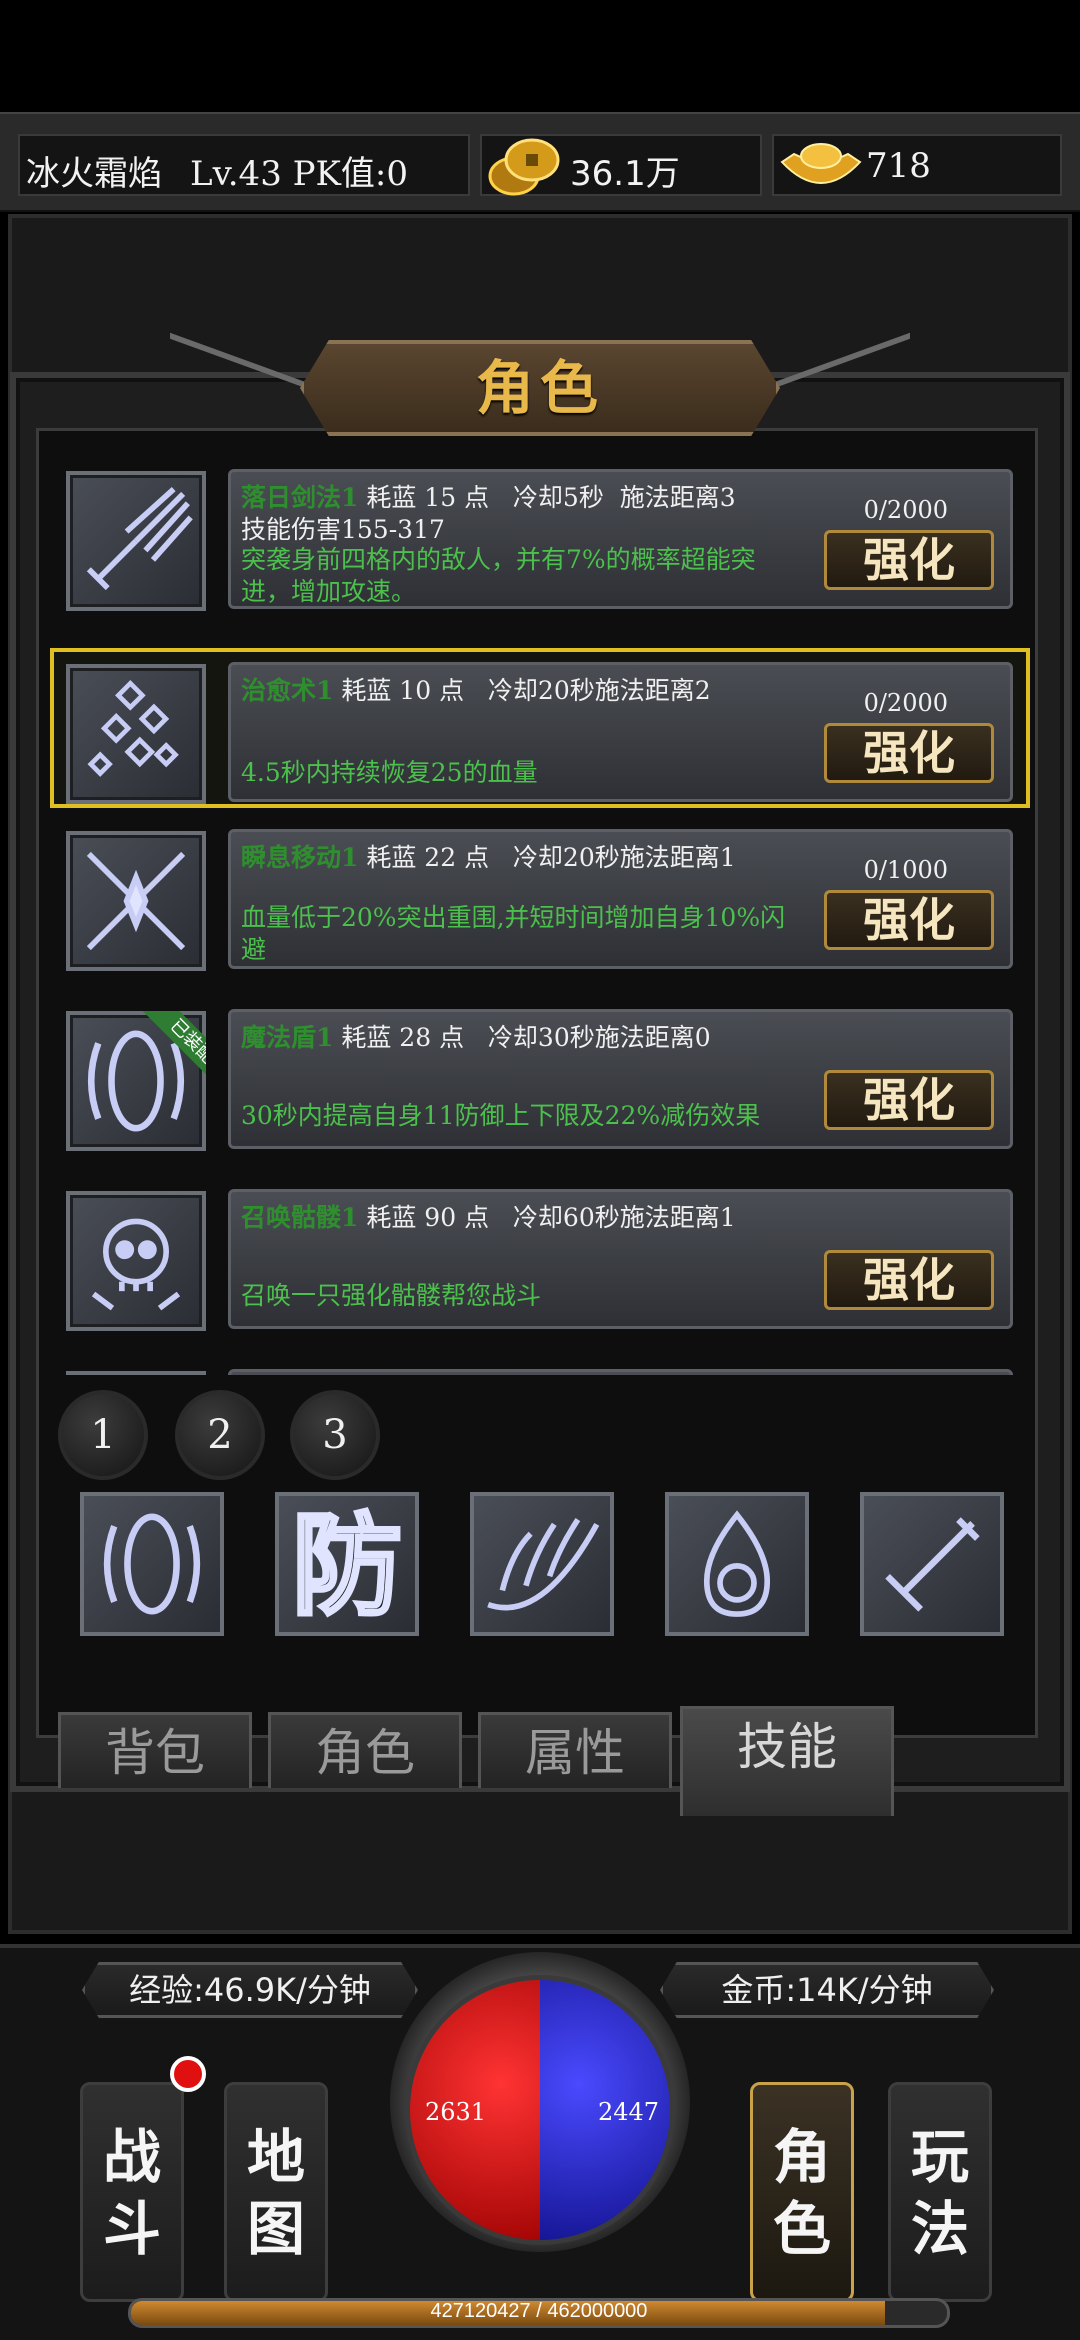 This screenshot has height=2340, width=1080. What do you see at coordinates (428, 857) in the screenshot?
I see `skill-cost: 耗蓝 22 点` at bounding box center [428, 857].